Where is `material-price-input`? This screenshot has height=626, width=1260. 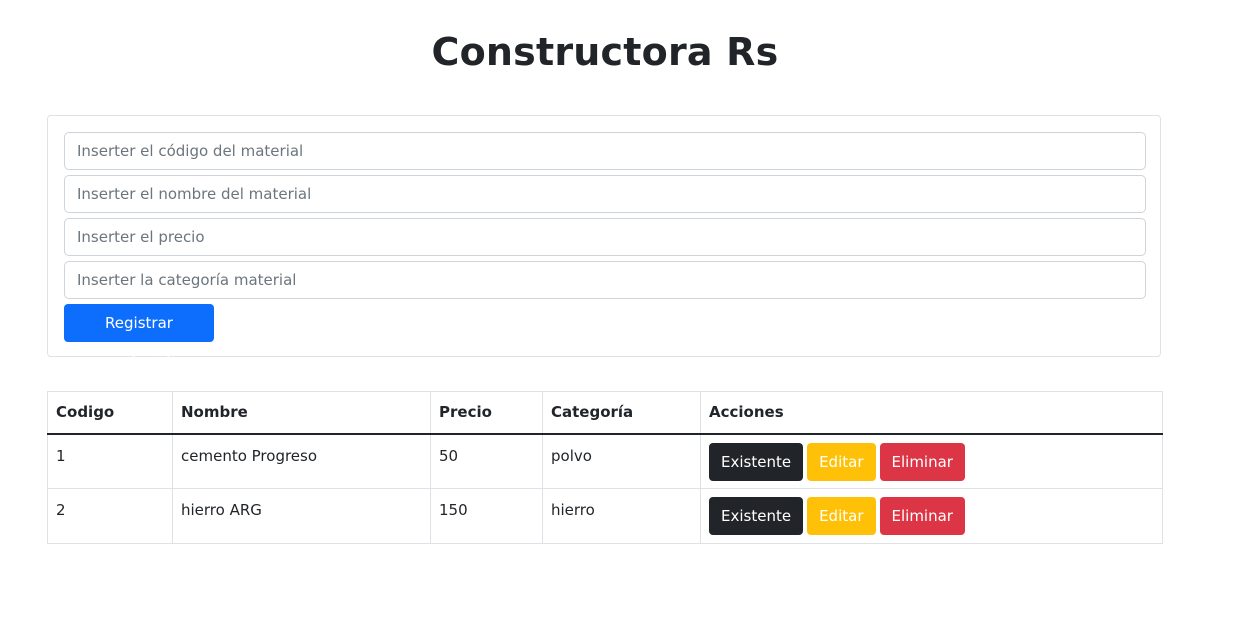 material-price-input is located at coordinates (605, 237).